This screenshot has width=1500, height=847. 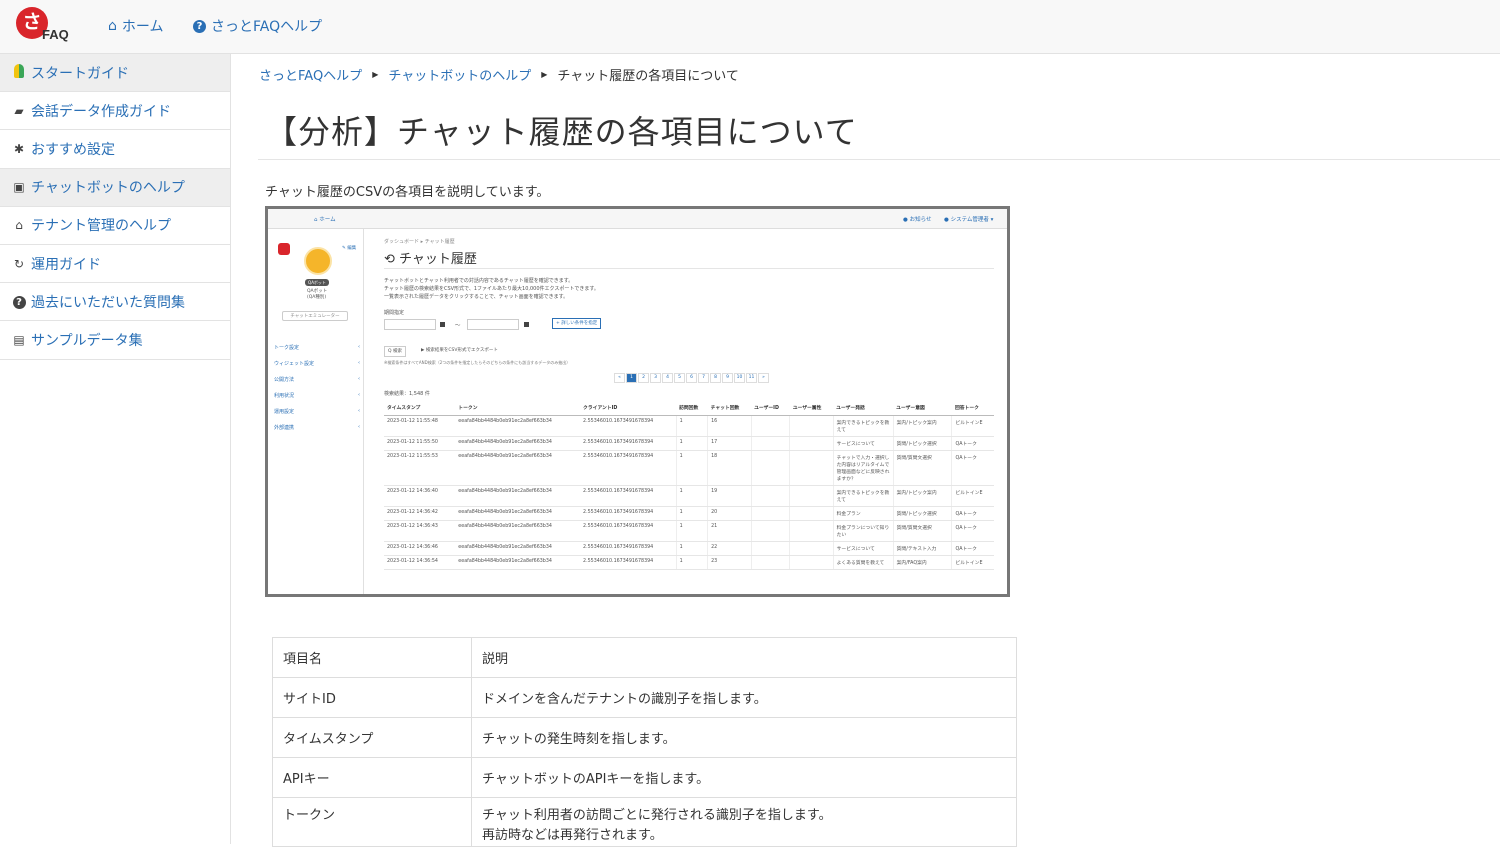 I want to click on nav-home-link: ⌂ ホーム, so click(x=135, y=26).